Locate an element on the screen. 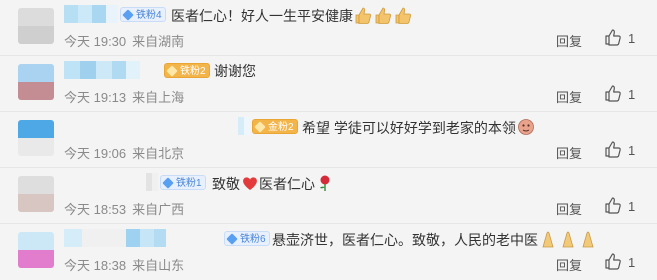  thumbs-up-emoji-icon is located at coordinates (383, 15).